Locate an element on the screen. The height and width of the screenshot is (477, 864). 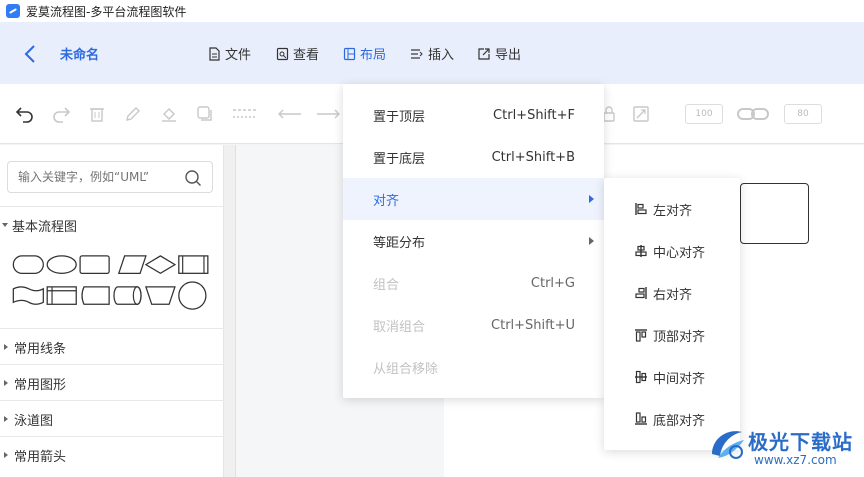
submenu-item-label: 左对齐 is located at coordinates (673, 211).